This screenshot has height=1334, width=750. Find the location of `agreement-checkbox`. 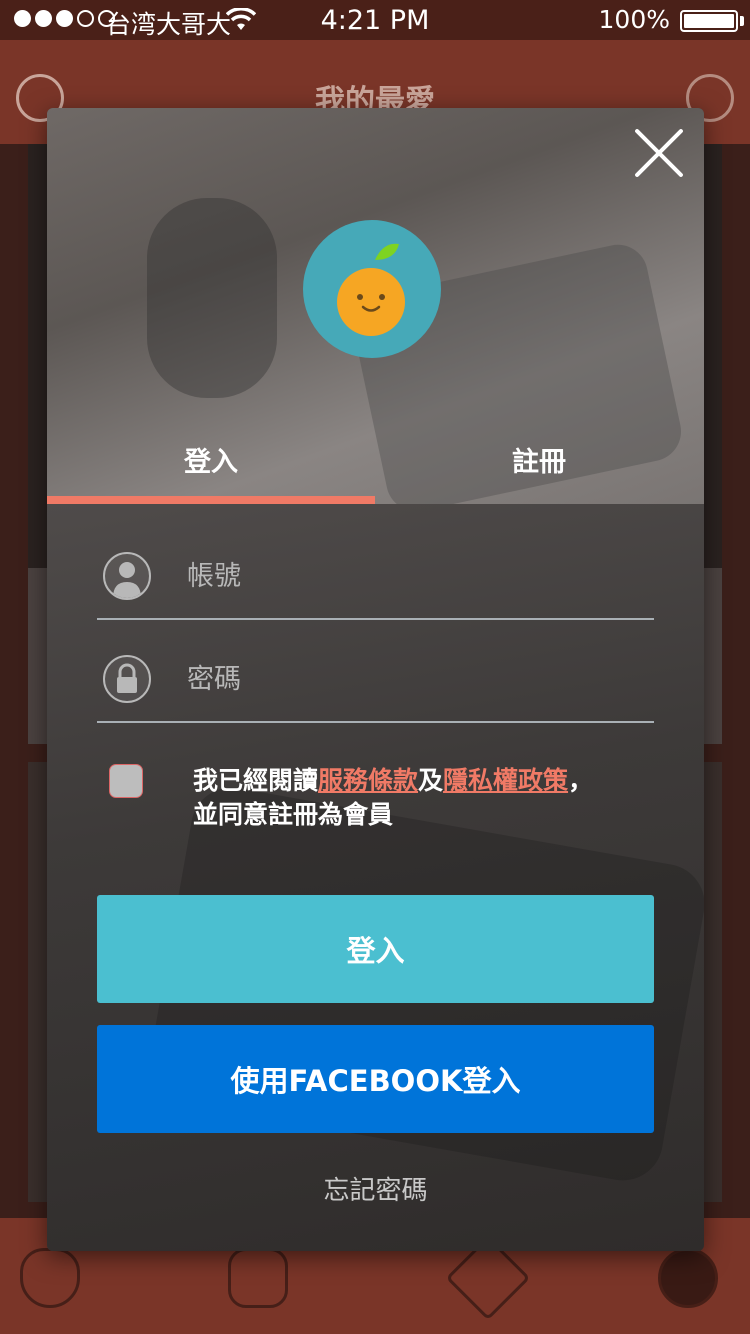

agreement-checkbox is located at coordinates (126, 781).